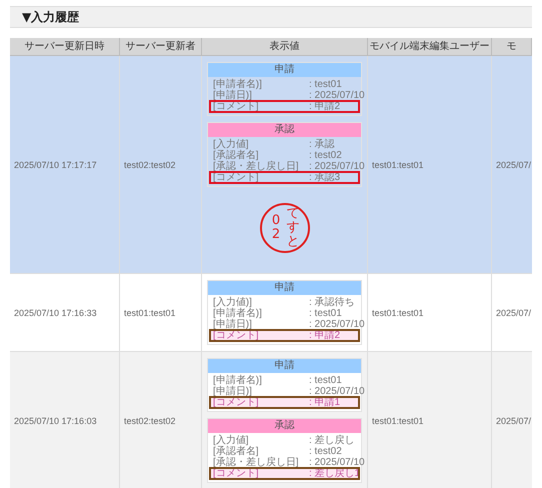 Image resolution: width=542 pixels, height=488 pixels. Describe the element at coordinates (332, 302) in the screenshot. I see `field-value: : 承認待ち` at that location.